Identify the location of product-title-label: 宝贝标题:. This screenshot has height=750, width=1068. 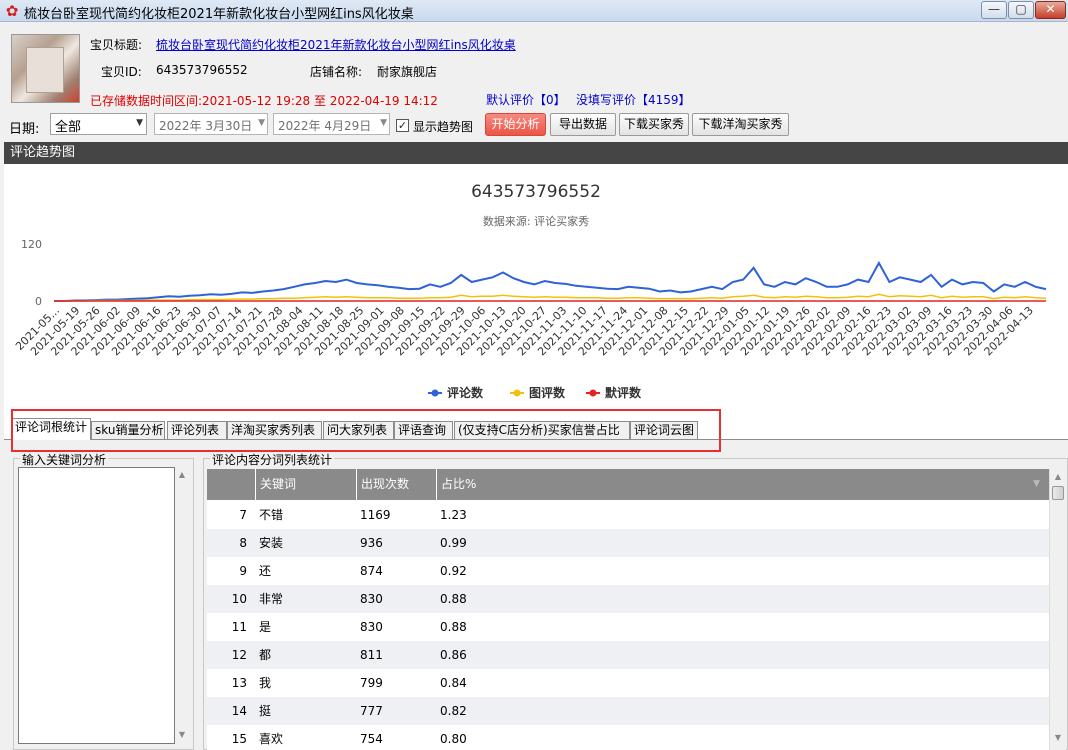
(116, 45).